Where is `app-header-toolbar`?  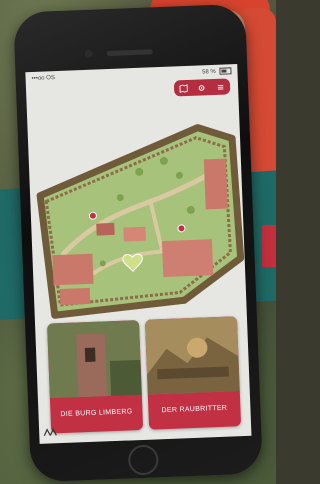 app-header-toolbar is located at coordinates (202, 87).